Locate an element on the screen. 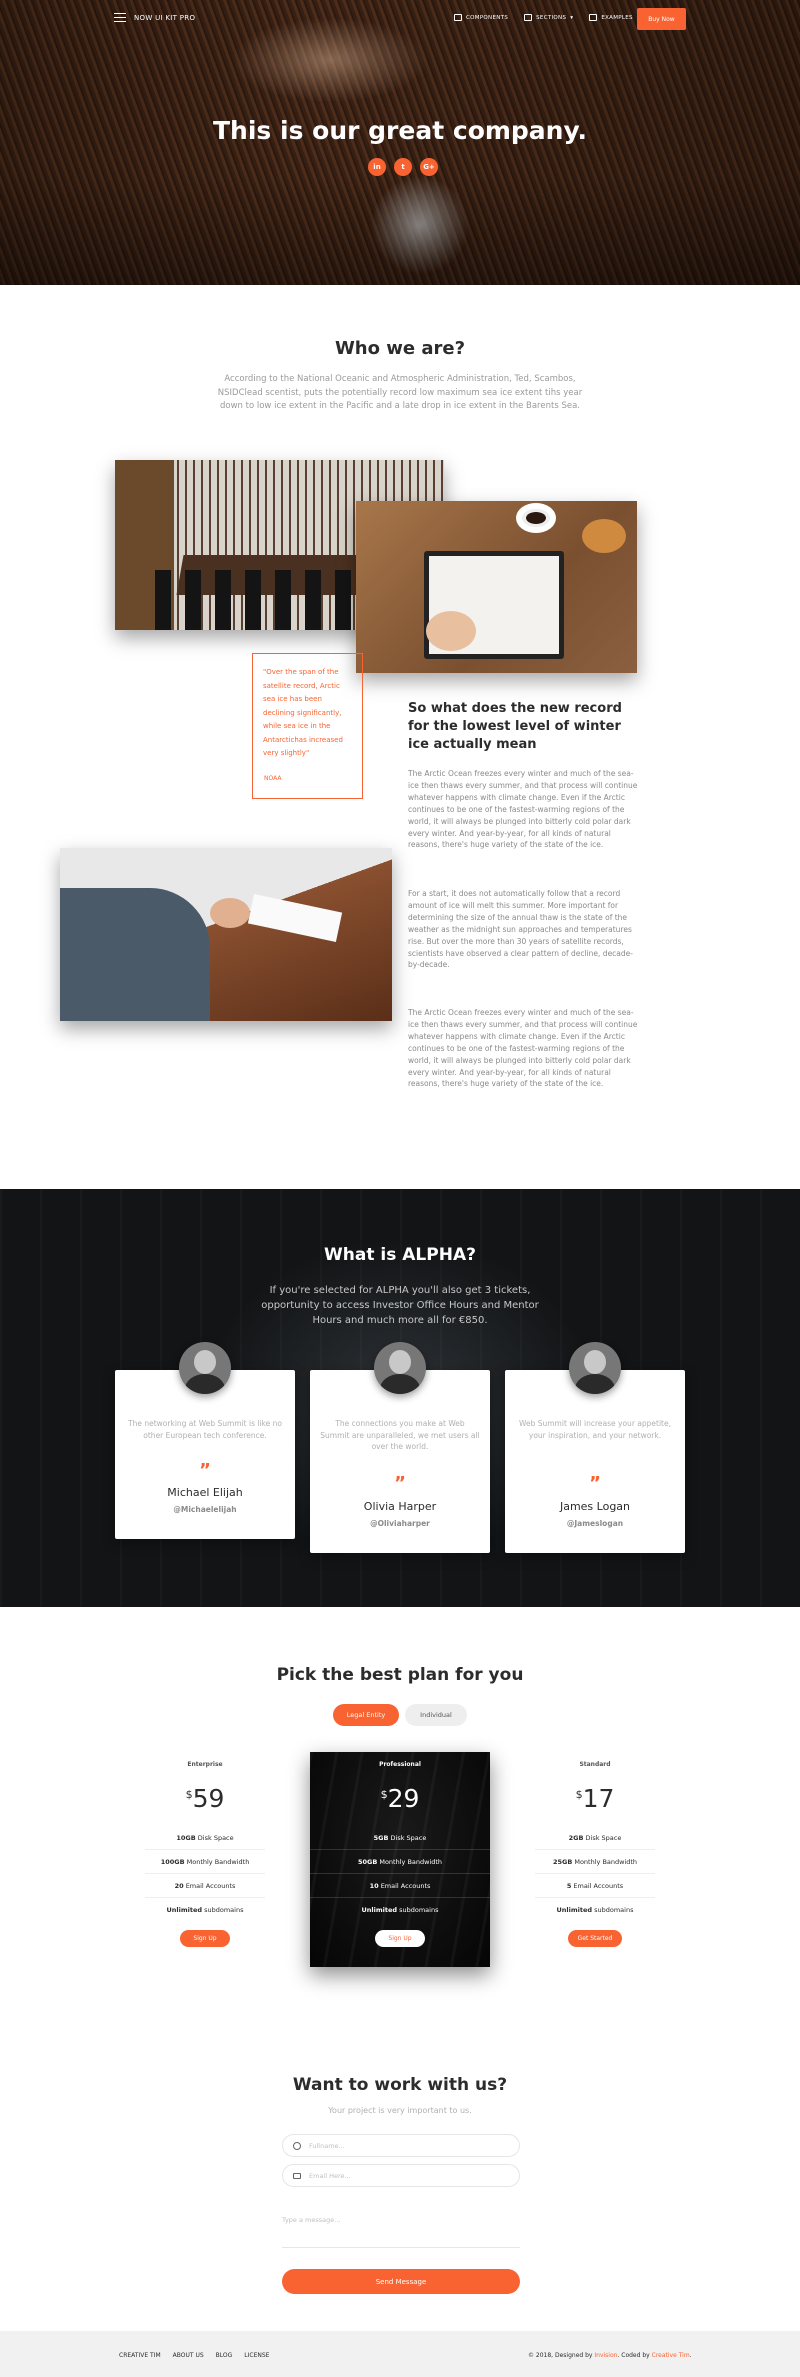  notebook-photo is located at coordinates (496, 587).